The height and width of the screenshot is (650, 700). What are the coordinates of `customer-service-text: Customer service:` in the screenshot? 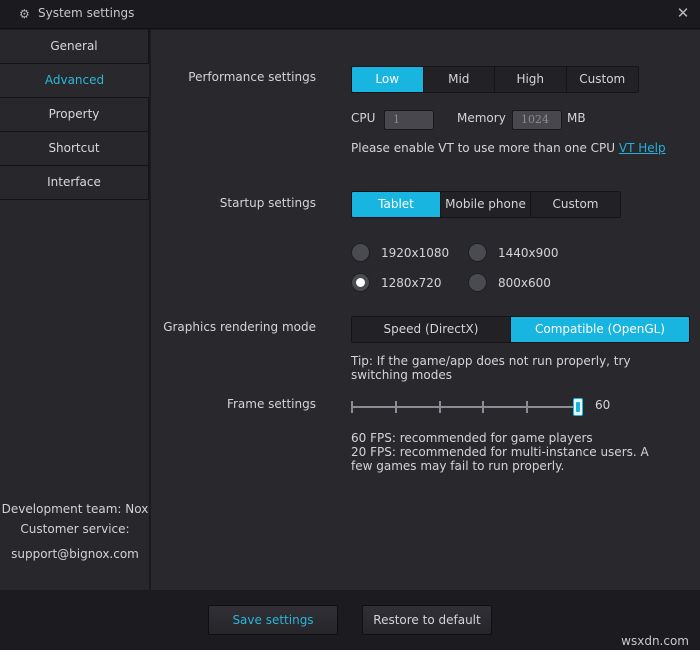 It's located at (75, 529).